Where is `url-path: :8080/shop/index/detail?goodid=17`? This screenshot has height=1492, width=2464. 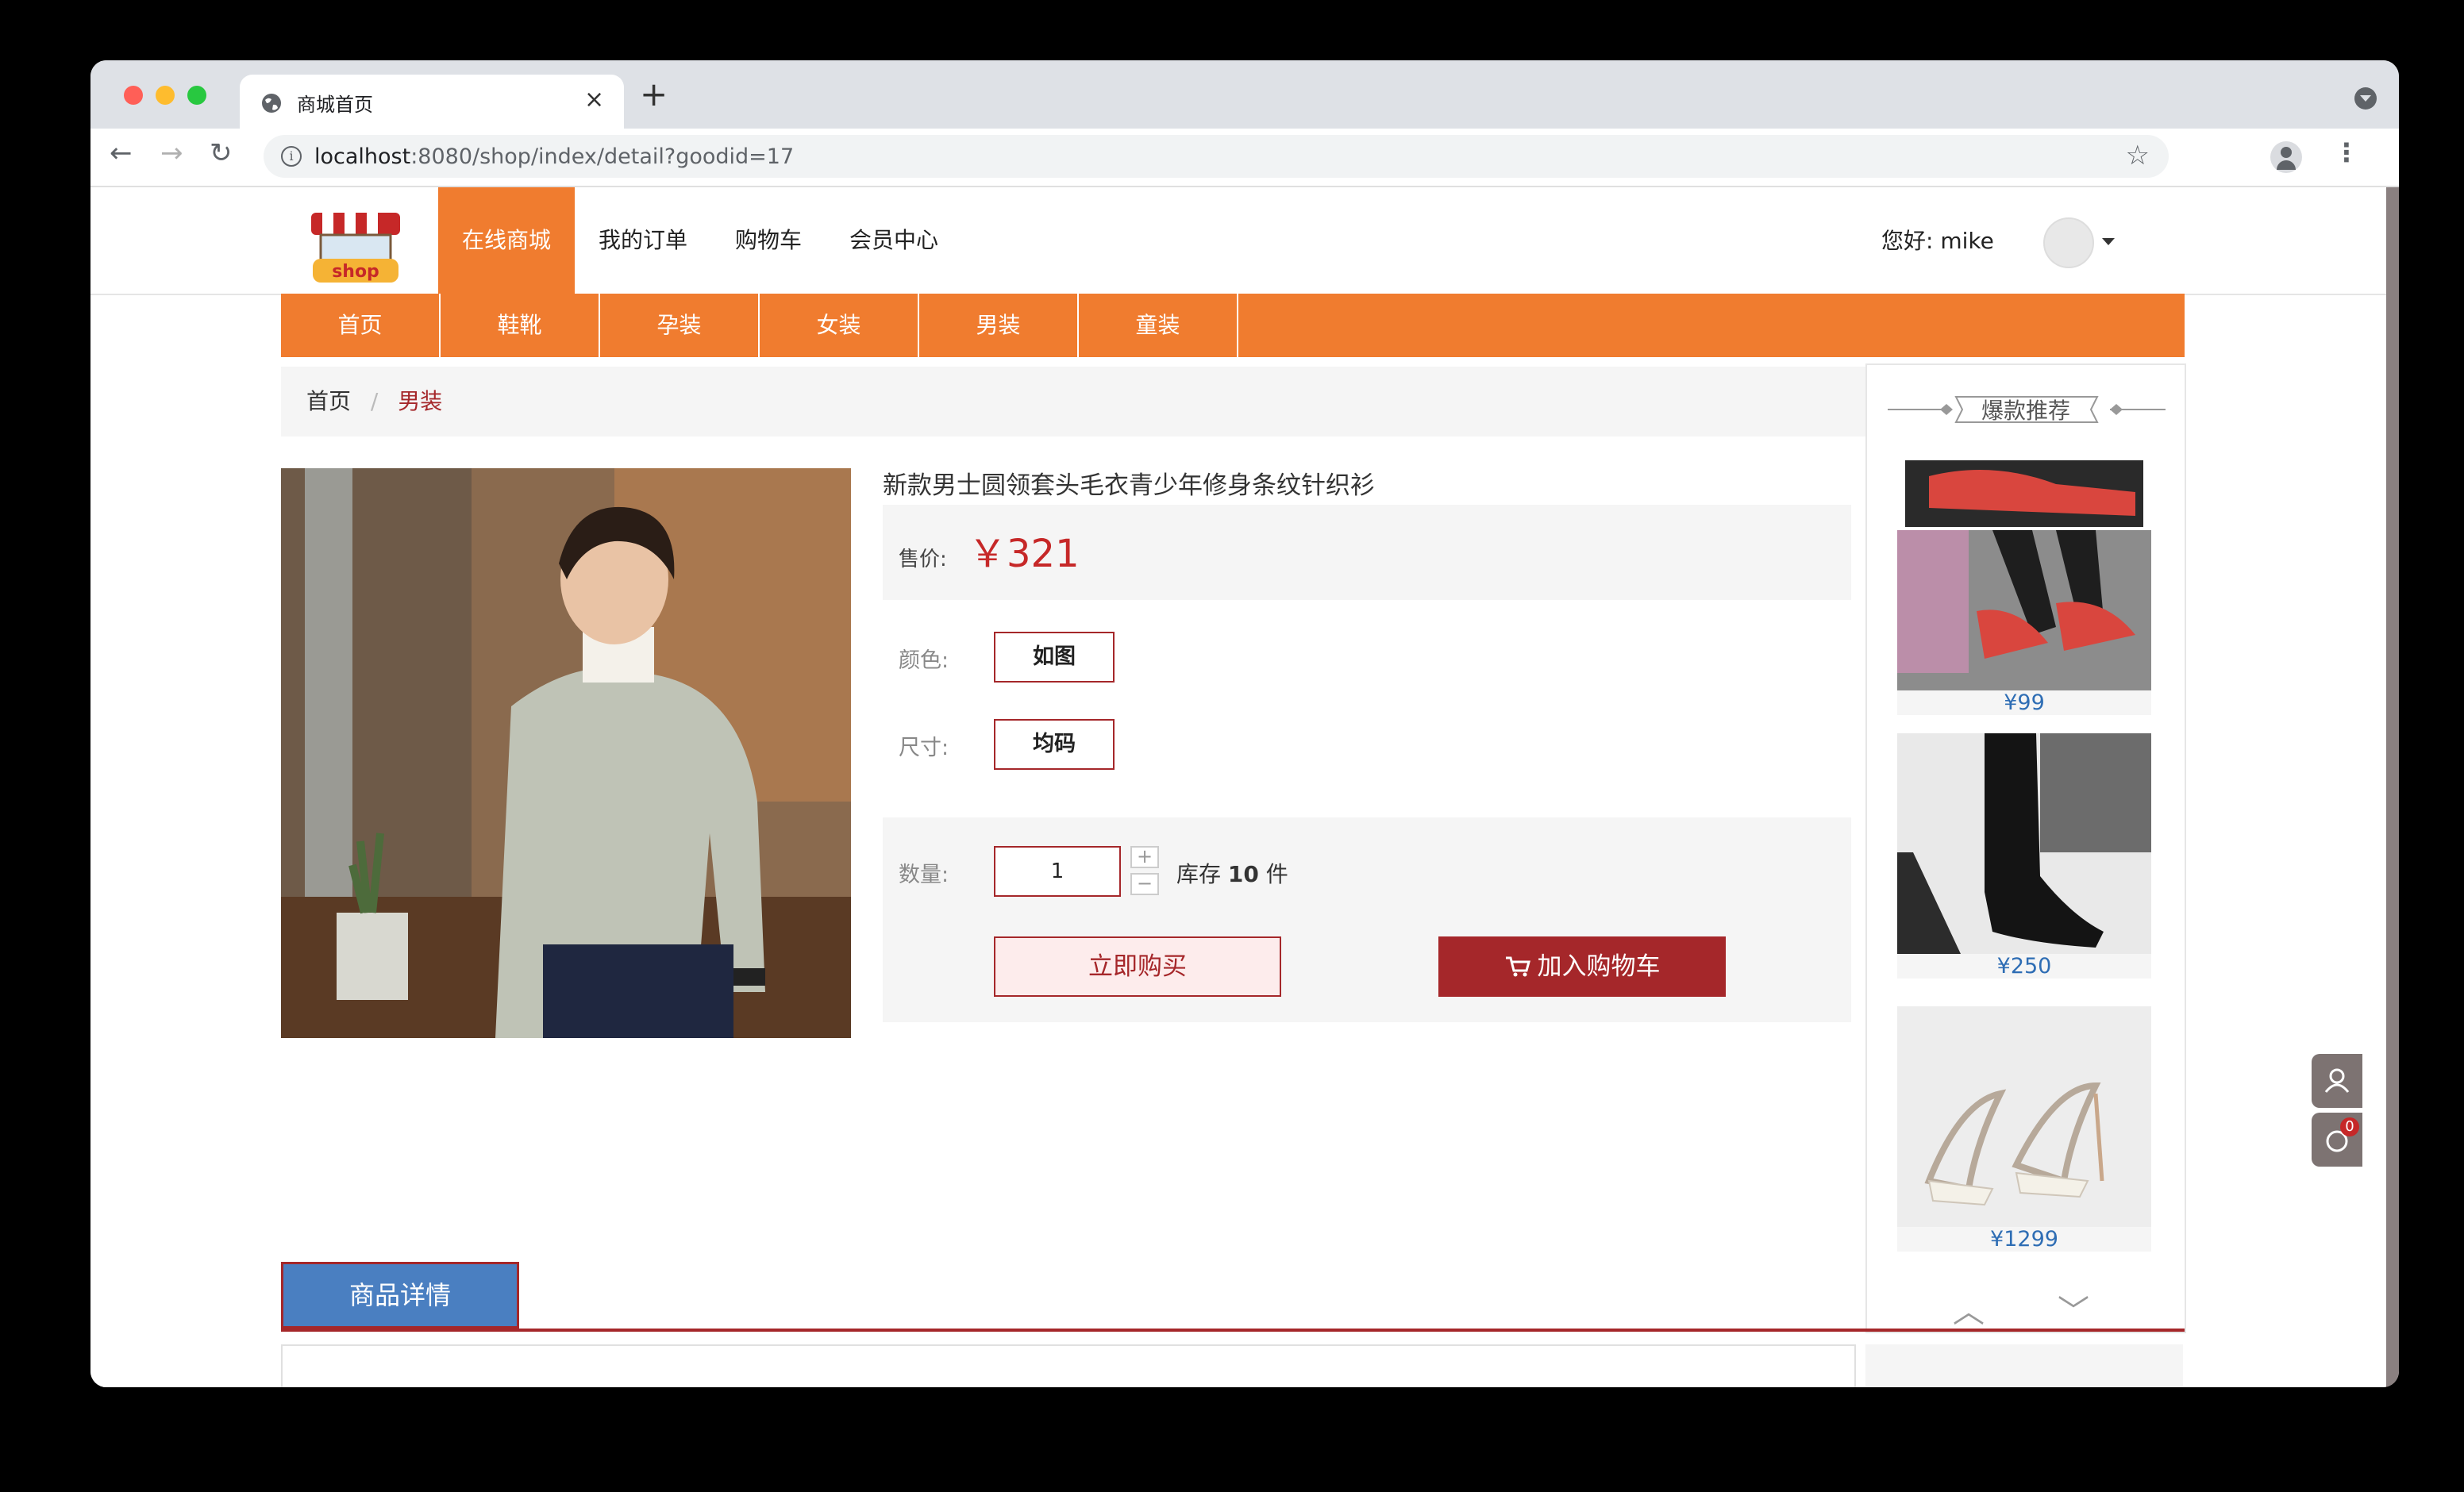 url-path: :8080/shop/index/detail?goodid=17 is located at coordinates (602, 156).